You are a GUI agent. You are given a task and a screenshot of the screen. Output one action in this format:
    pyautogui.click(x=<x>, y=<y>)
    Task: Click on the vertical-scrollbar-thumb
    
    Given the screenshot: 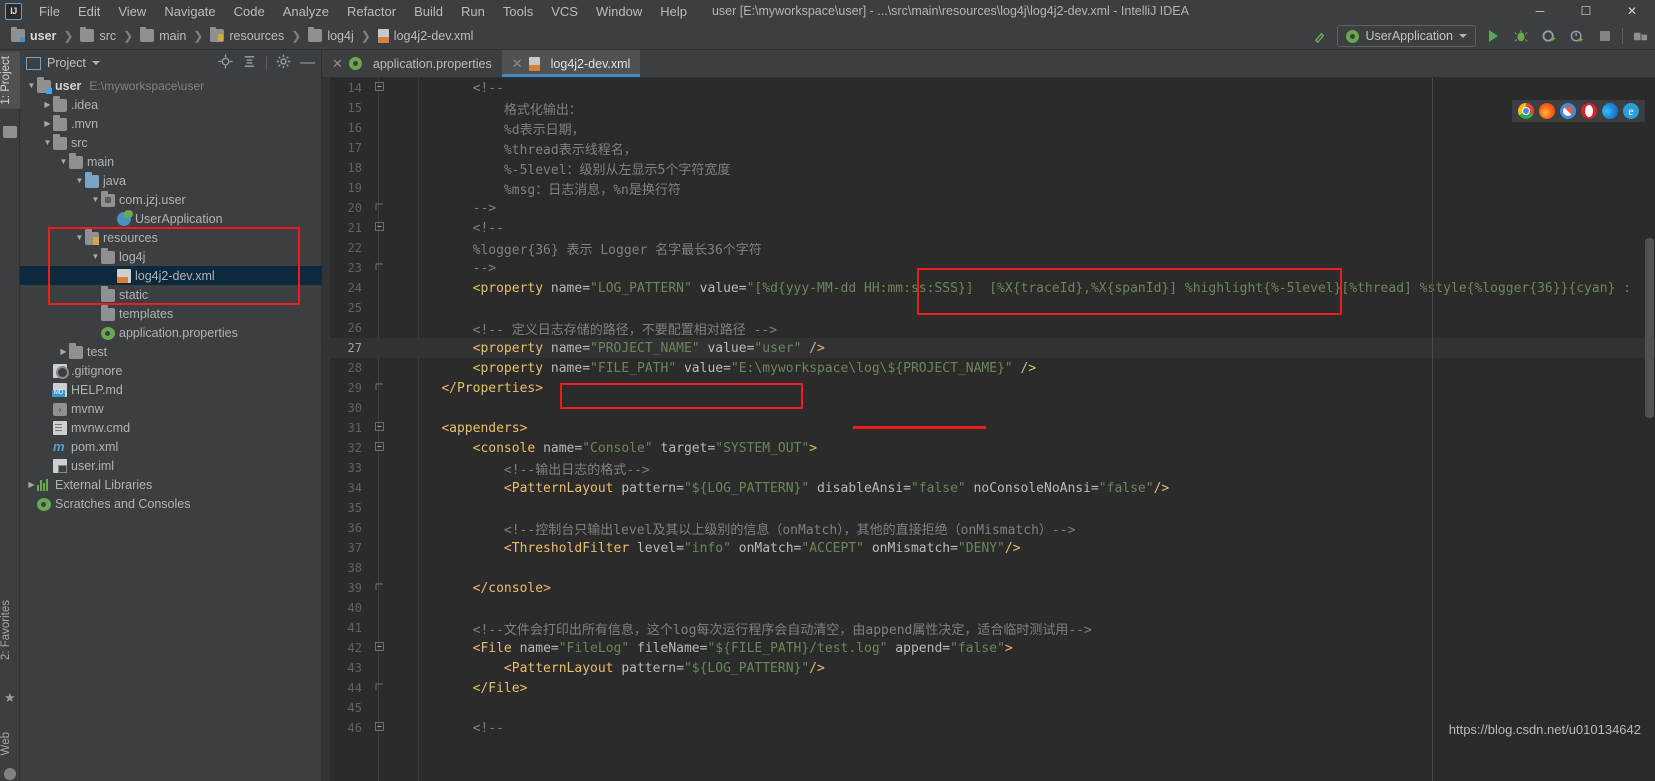 What is the action you would take?
    pyautogui.click(x=1649, y=328)
    